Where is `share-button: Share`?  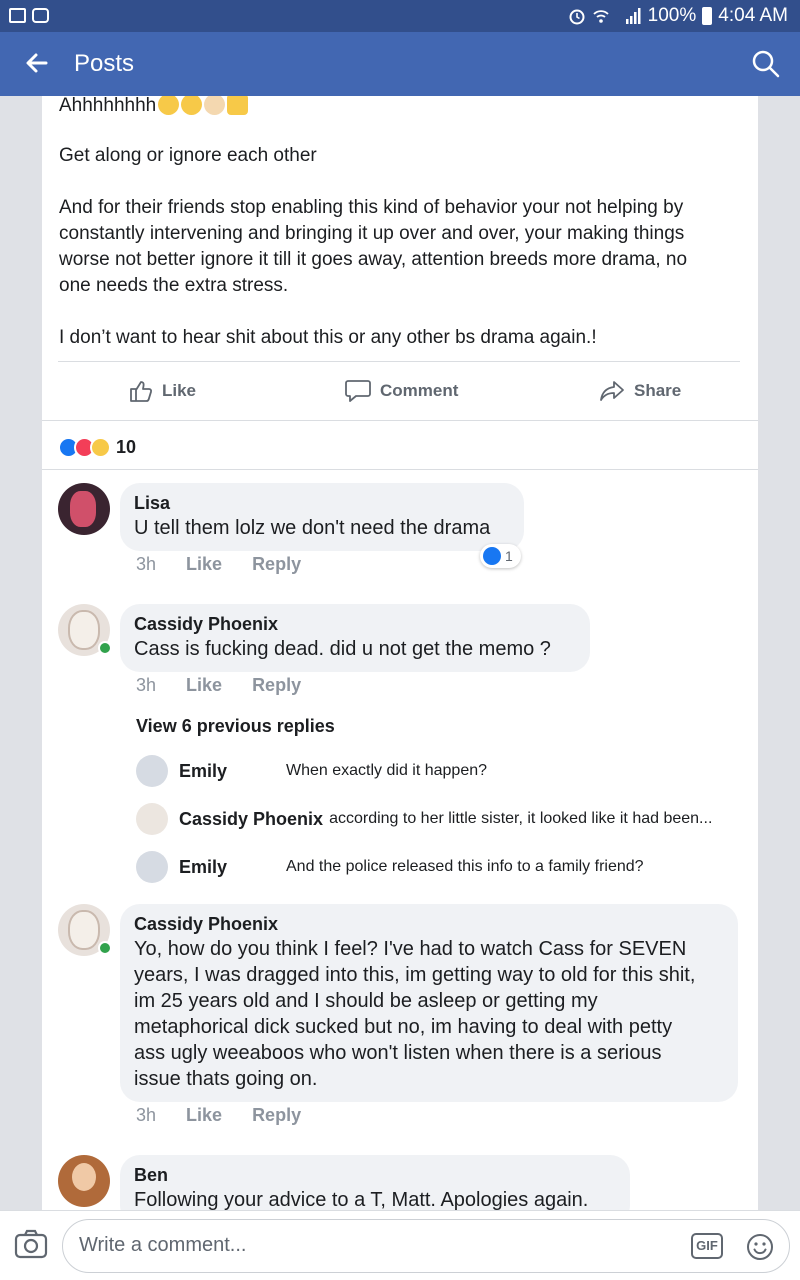
share-button: Share is located at coordinates (639, 391).